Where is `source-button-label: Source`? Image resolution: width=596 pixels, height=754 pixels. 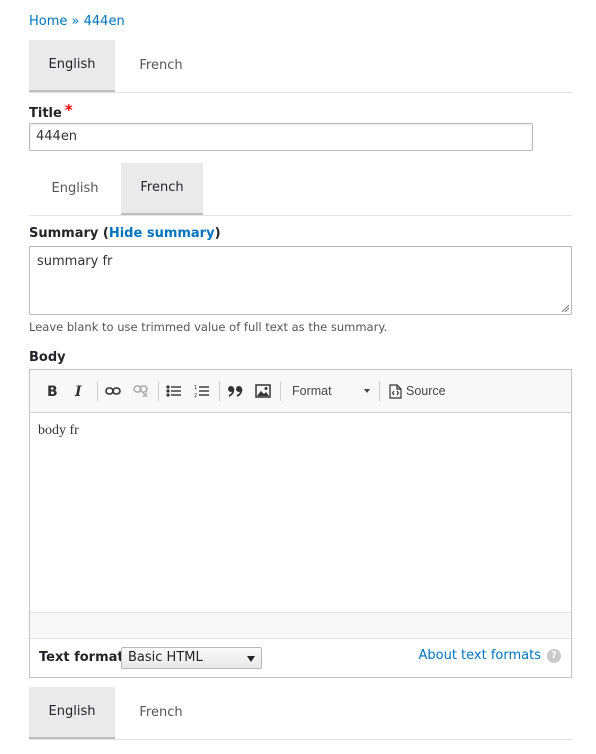
source-button-label: Source is located at coordinates (426, 391).